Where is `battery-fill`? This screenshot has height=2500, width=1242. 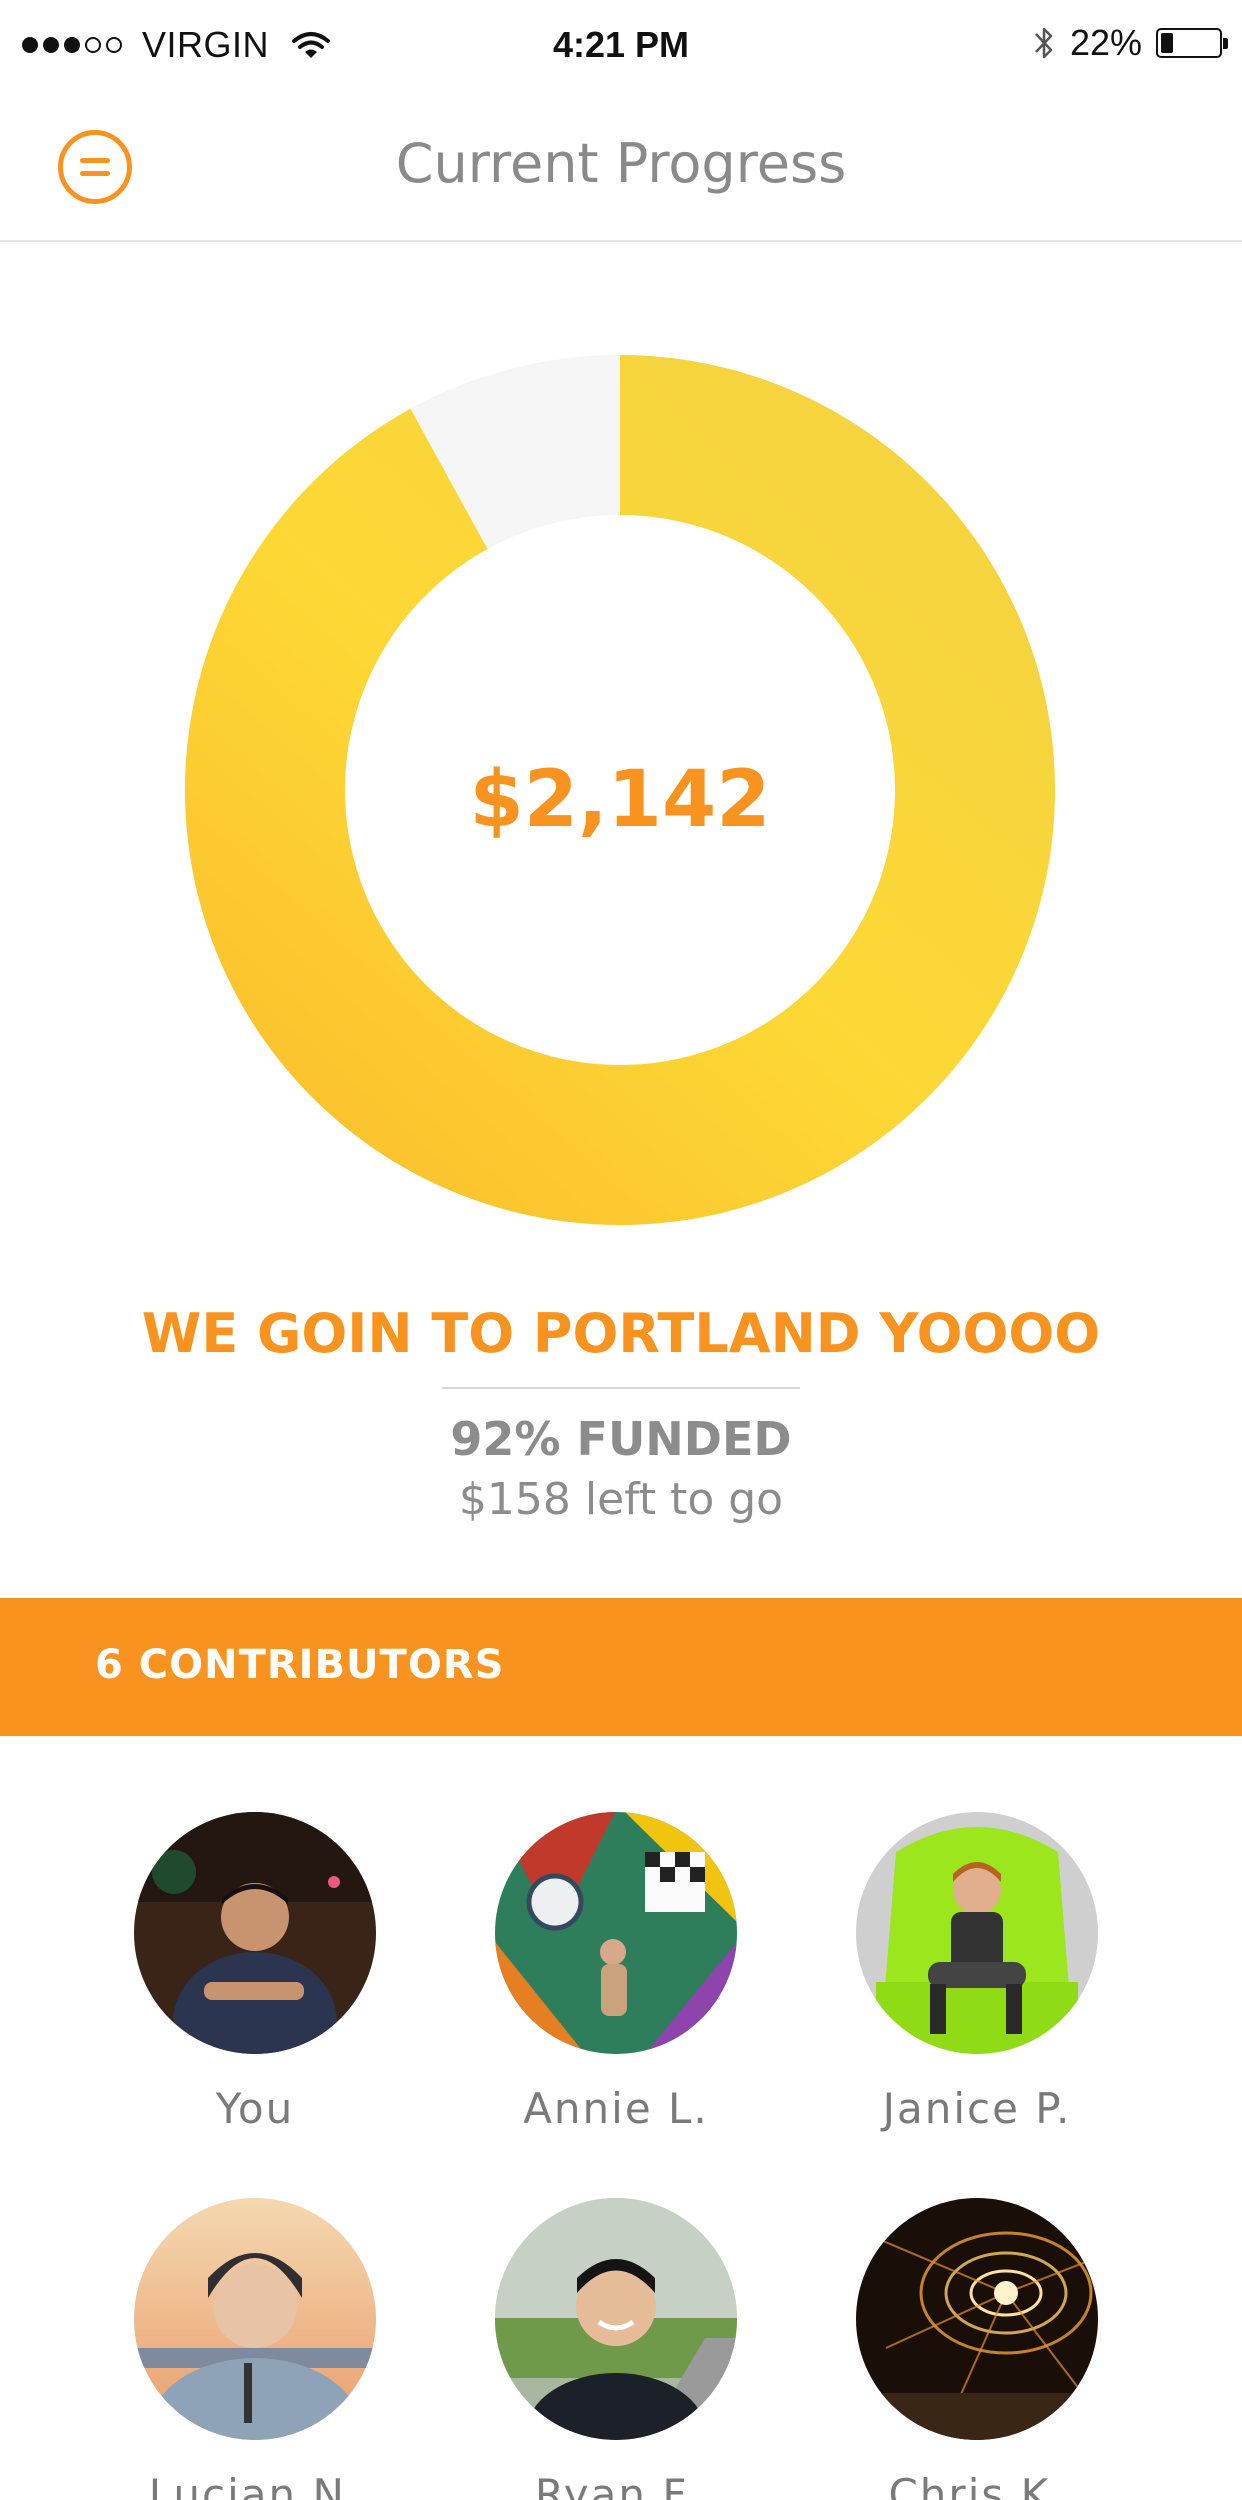 battery-fill is located at coordinates (1167, 43).